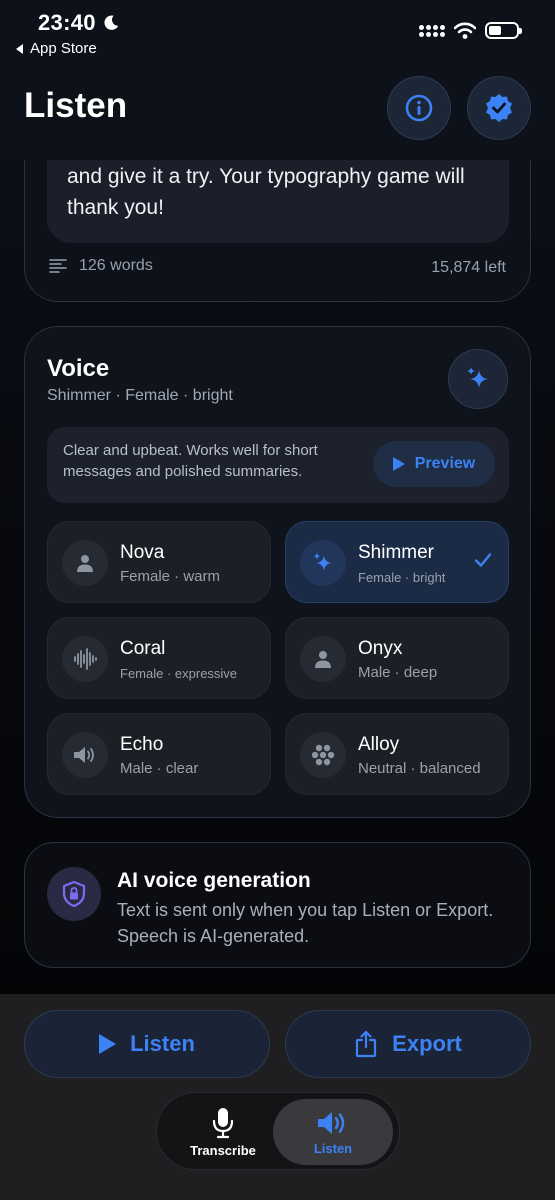 Image resolution: width=555 pixels, height=1200 pixels. I want to click on voice-option-alloy: Alloy Neutral · balanced, so click(397, 754).